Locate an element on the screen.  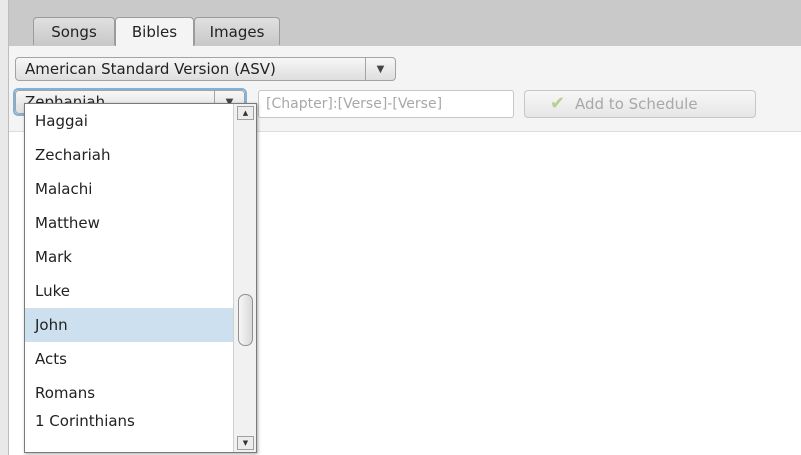
add-to-schedule-button: ✔ Add to Schedule is located at coordinates (640, 104).